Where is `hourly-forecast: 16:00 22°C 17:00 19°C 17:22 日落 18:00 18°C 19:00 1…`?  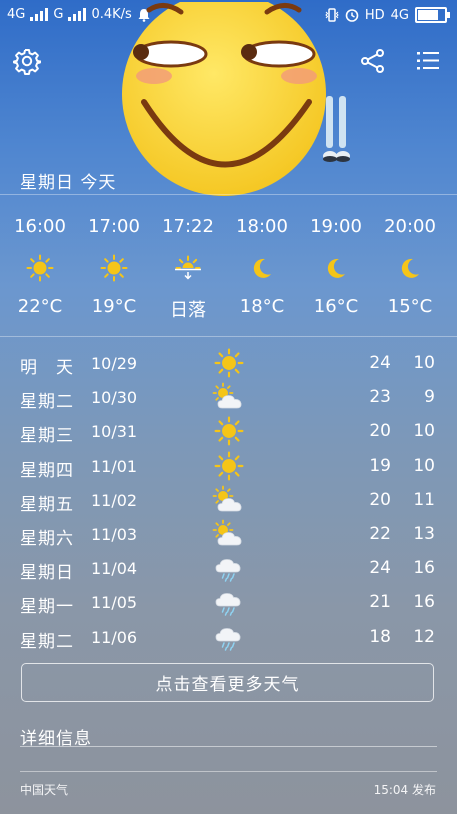 hourly-forecast: 16:00 22°C 17:00 19°C 17:22 日落 18:00 18°C 19:00 1… is located at coordinates (228, 270).